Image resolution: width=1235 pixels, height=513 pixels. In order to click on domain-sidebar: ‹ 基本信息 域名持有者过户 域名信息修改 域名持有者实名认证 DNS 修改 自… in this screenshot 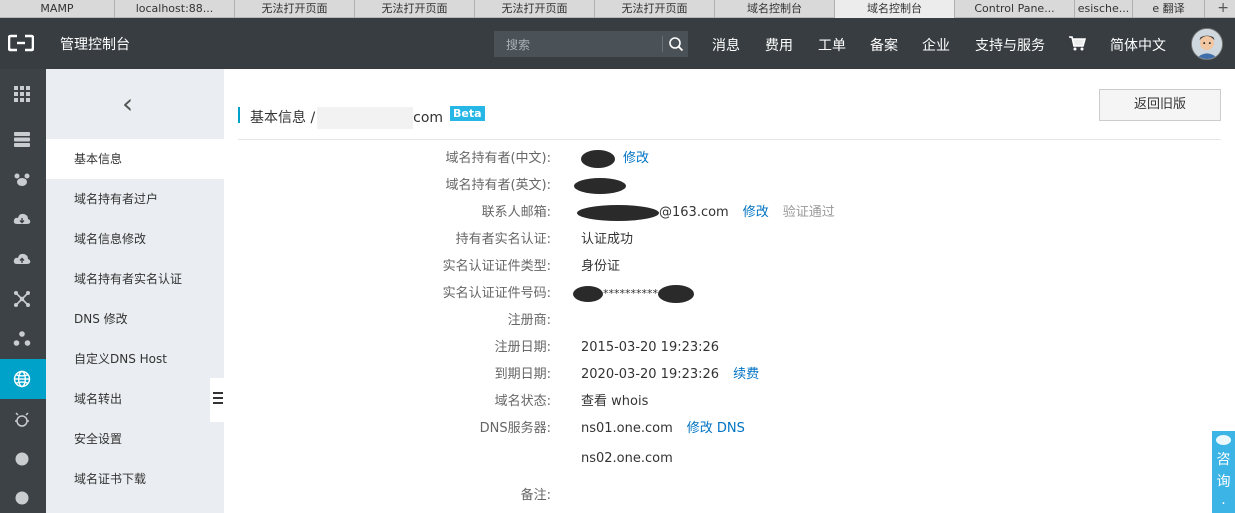, I will do `click(135, 291)`.